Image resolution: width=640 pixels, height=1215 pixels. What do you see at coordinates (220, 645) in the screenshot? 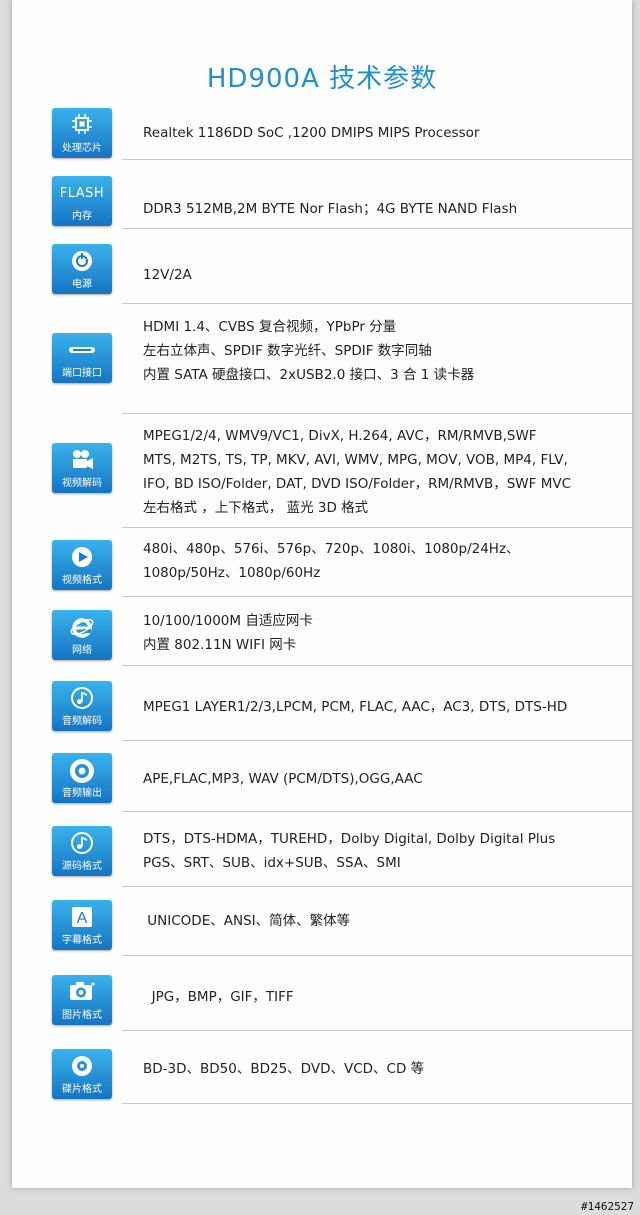
I see `spec-line: 内置 802.11N WIFI 网卡` at bounding box center [220, 645].